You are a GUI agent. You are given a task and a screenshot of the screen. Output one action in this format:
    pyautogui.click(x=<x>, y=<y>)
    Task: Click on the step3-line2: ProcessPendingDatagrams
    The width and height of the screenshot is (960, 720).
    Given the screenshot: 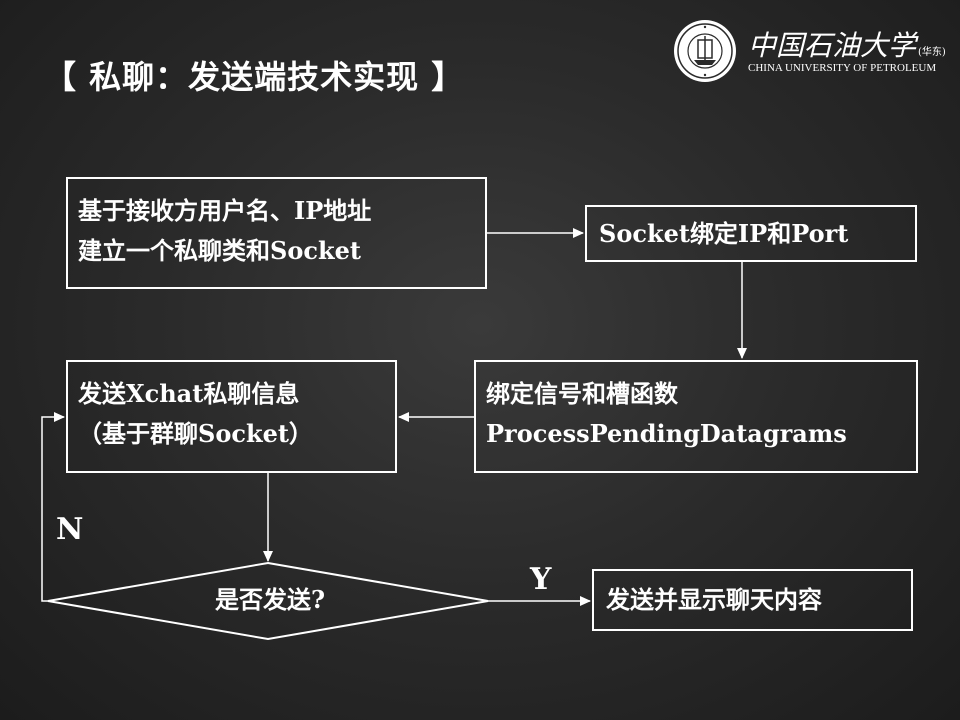 What is the action you would take?
    pyautogui.click(x=666, y=433)
    